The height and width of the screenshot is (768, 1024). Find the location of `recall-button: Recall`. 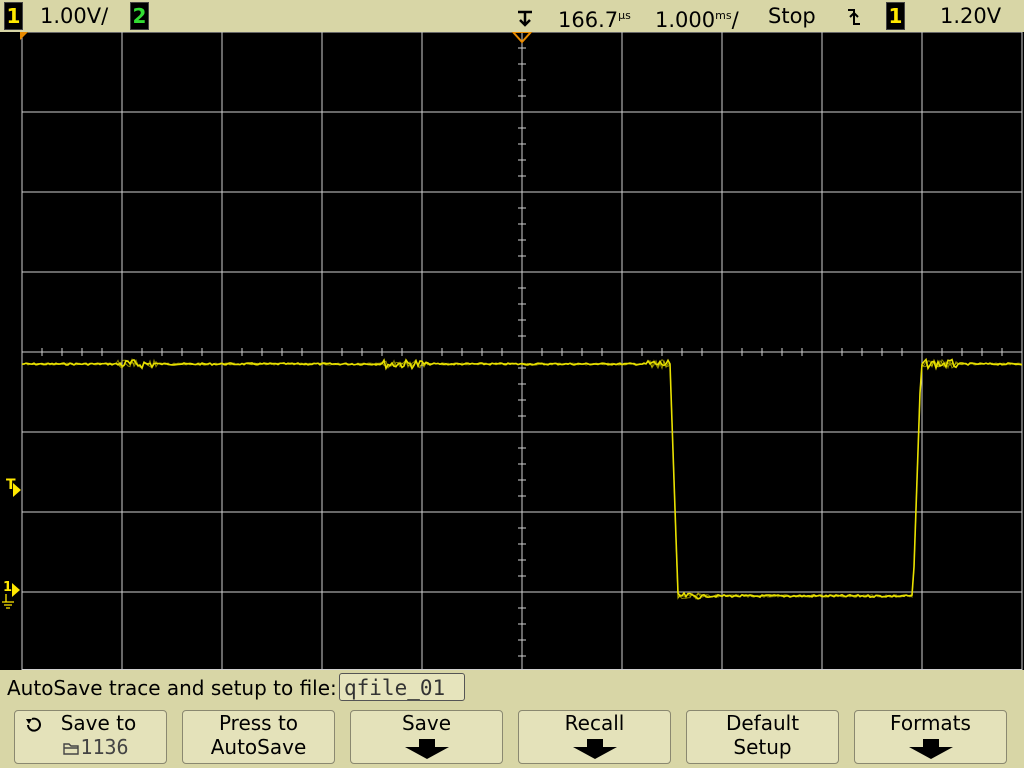

recall-button: Recall is located at coordinates (594, 737).